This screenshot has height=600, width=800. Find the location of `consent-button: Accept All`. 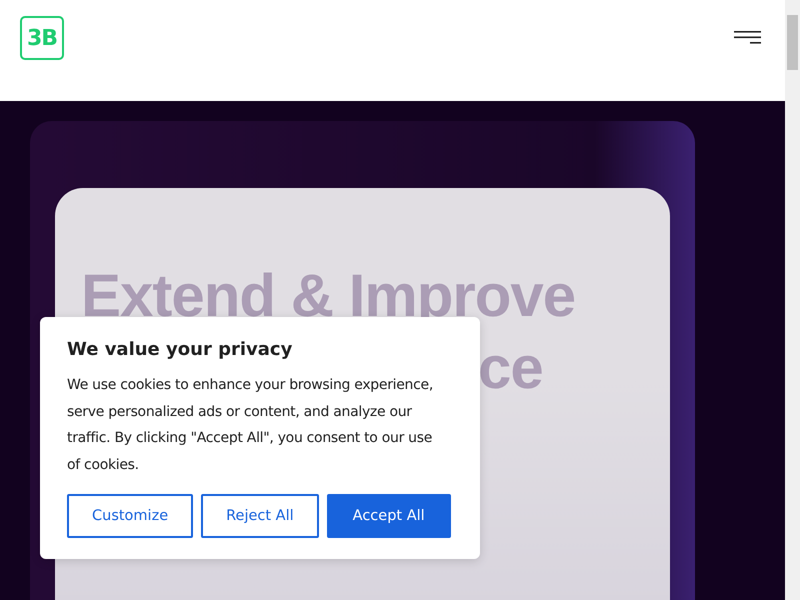

consent-button: Accept All is located at coordinates (388, 516).